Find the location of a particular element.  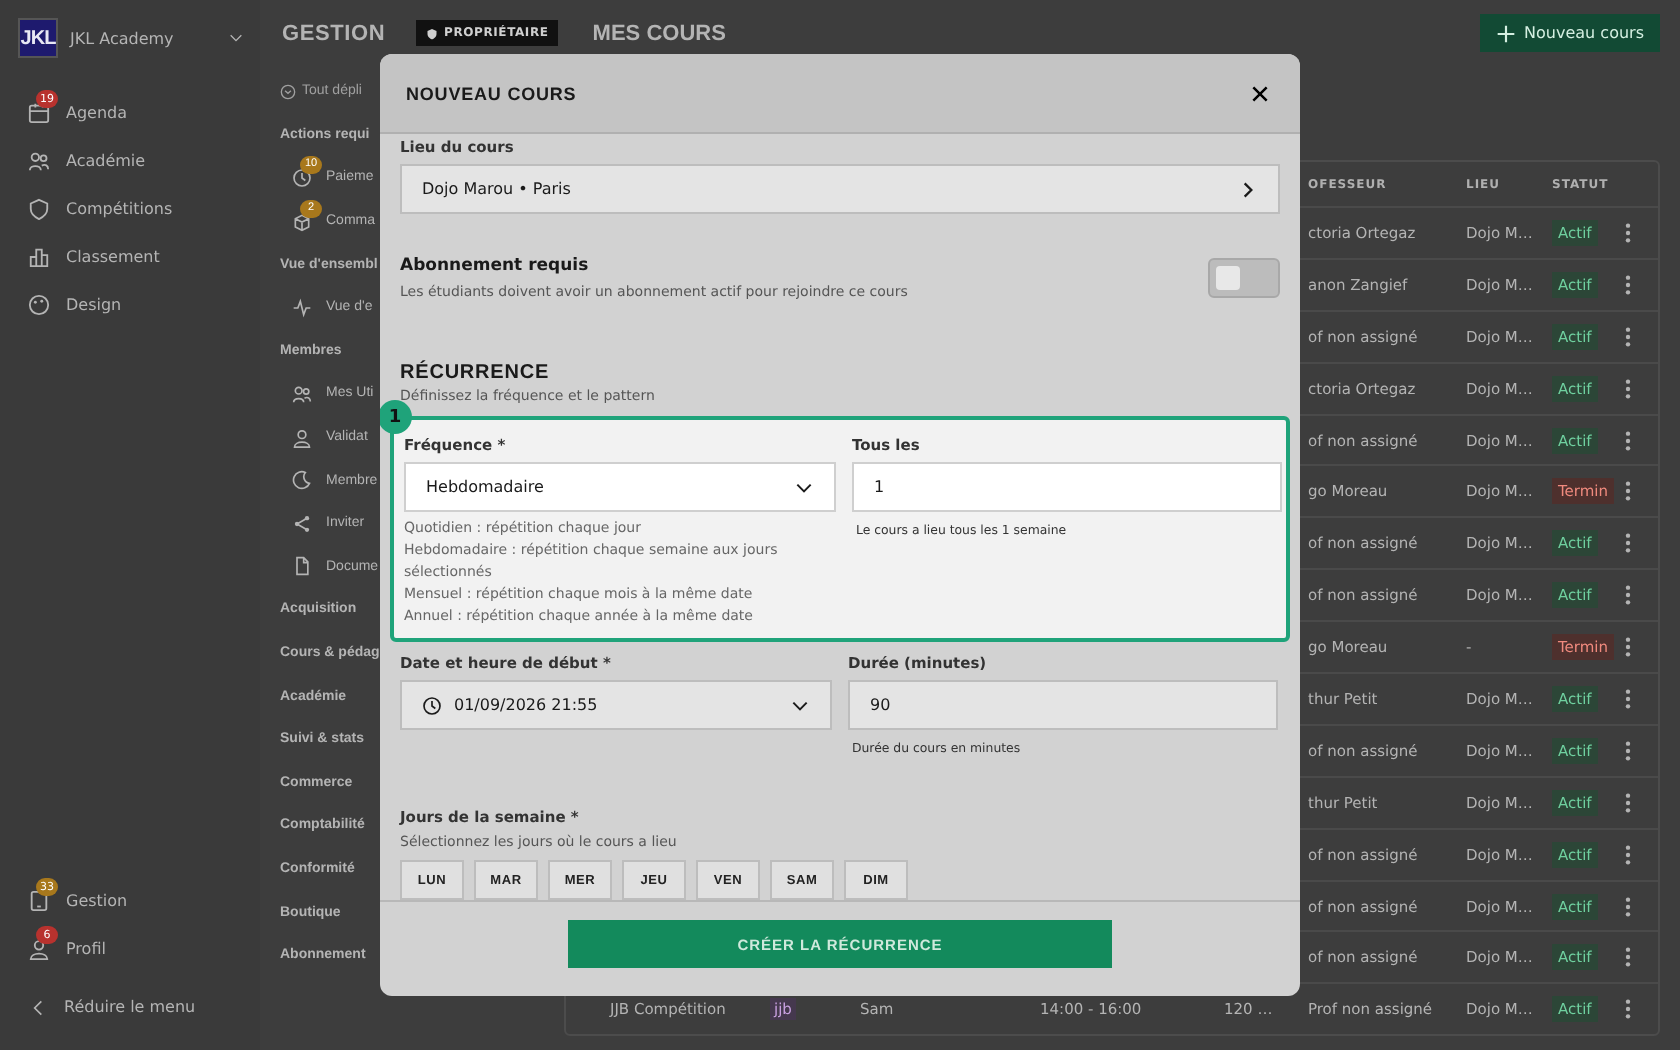

setting-title: Abonnement requis is located at coordinates (495, 266).